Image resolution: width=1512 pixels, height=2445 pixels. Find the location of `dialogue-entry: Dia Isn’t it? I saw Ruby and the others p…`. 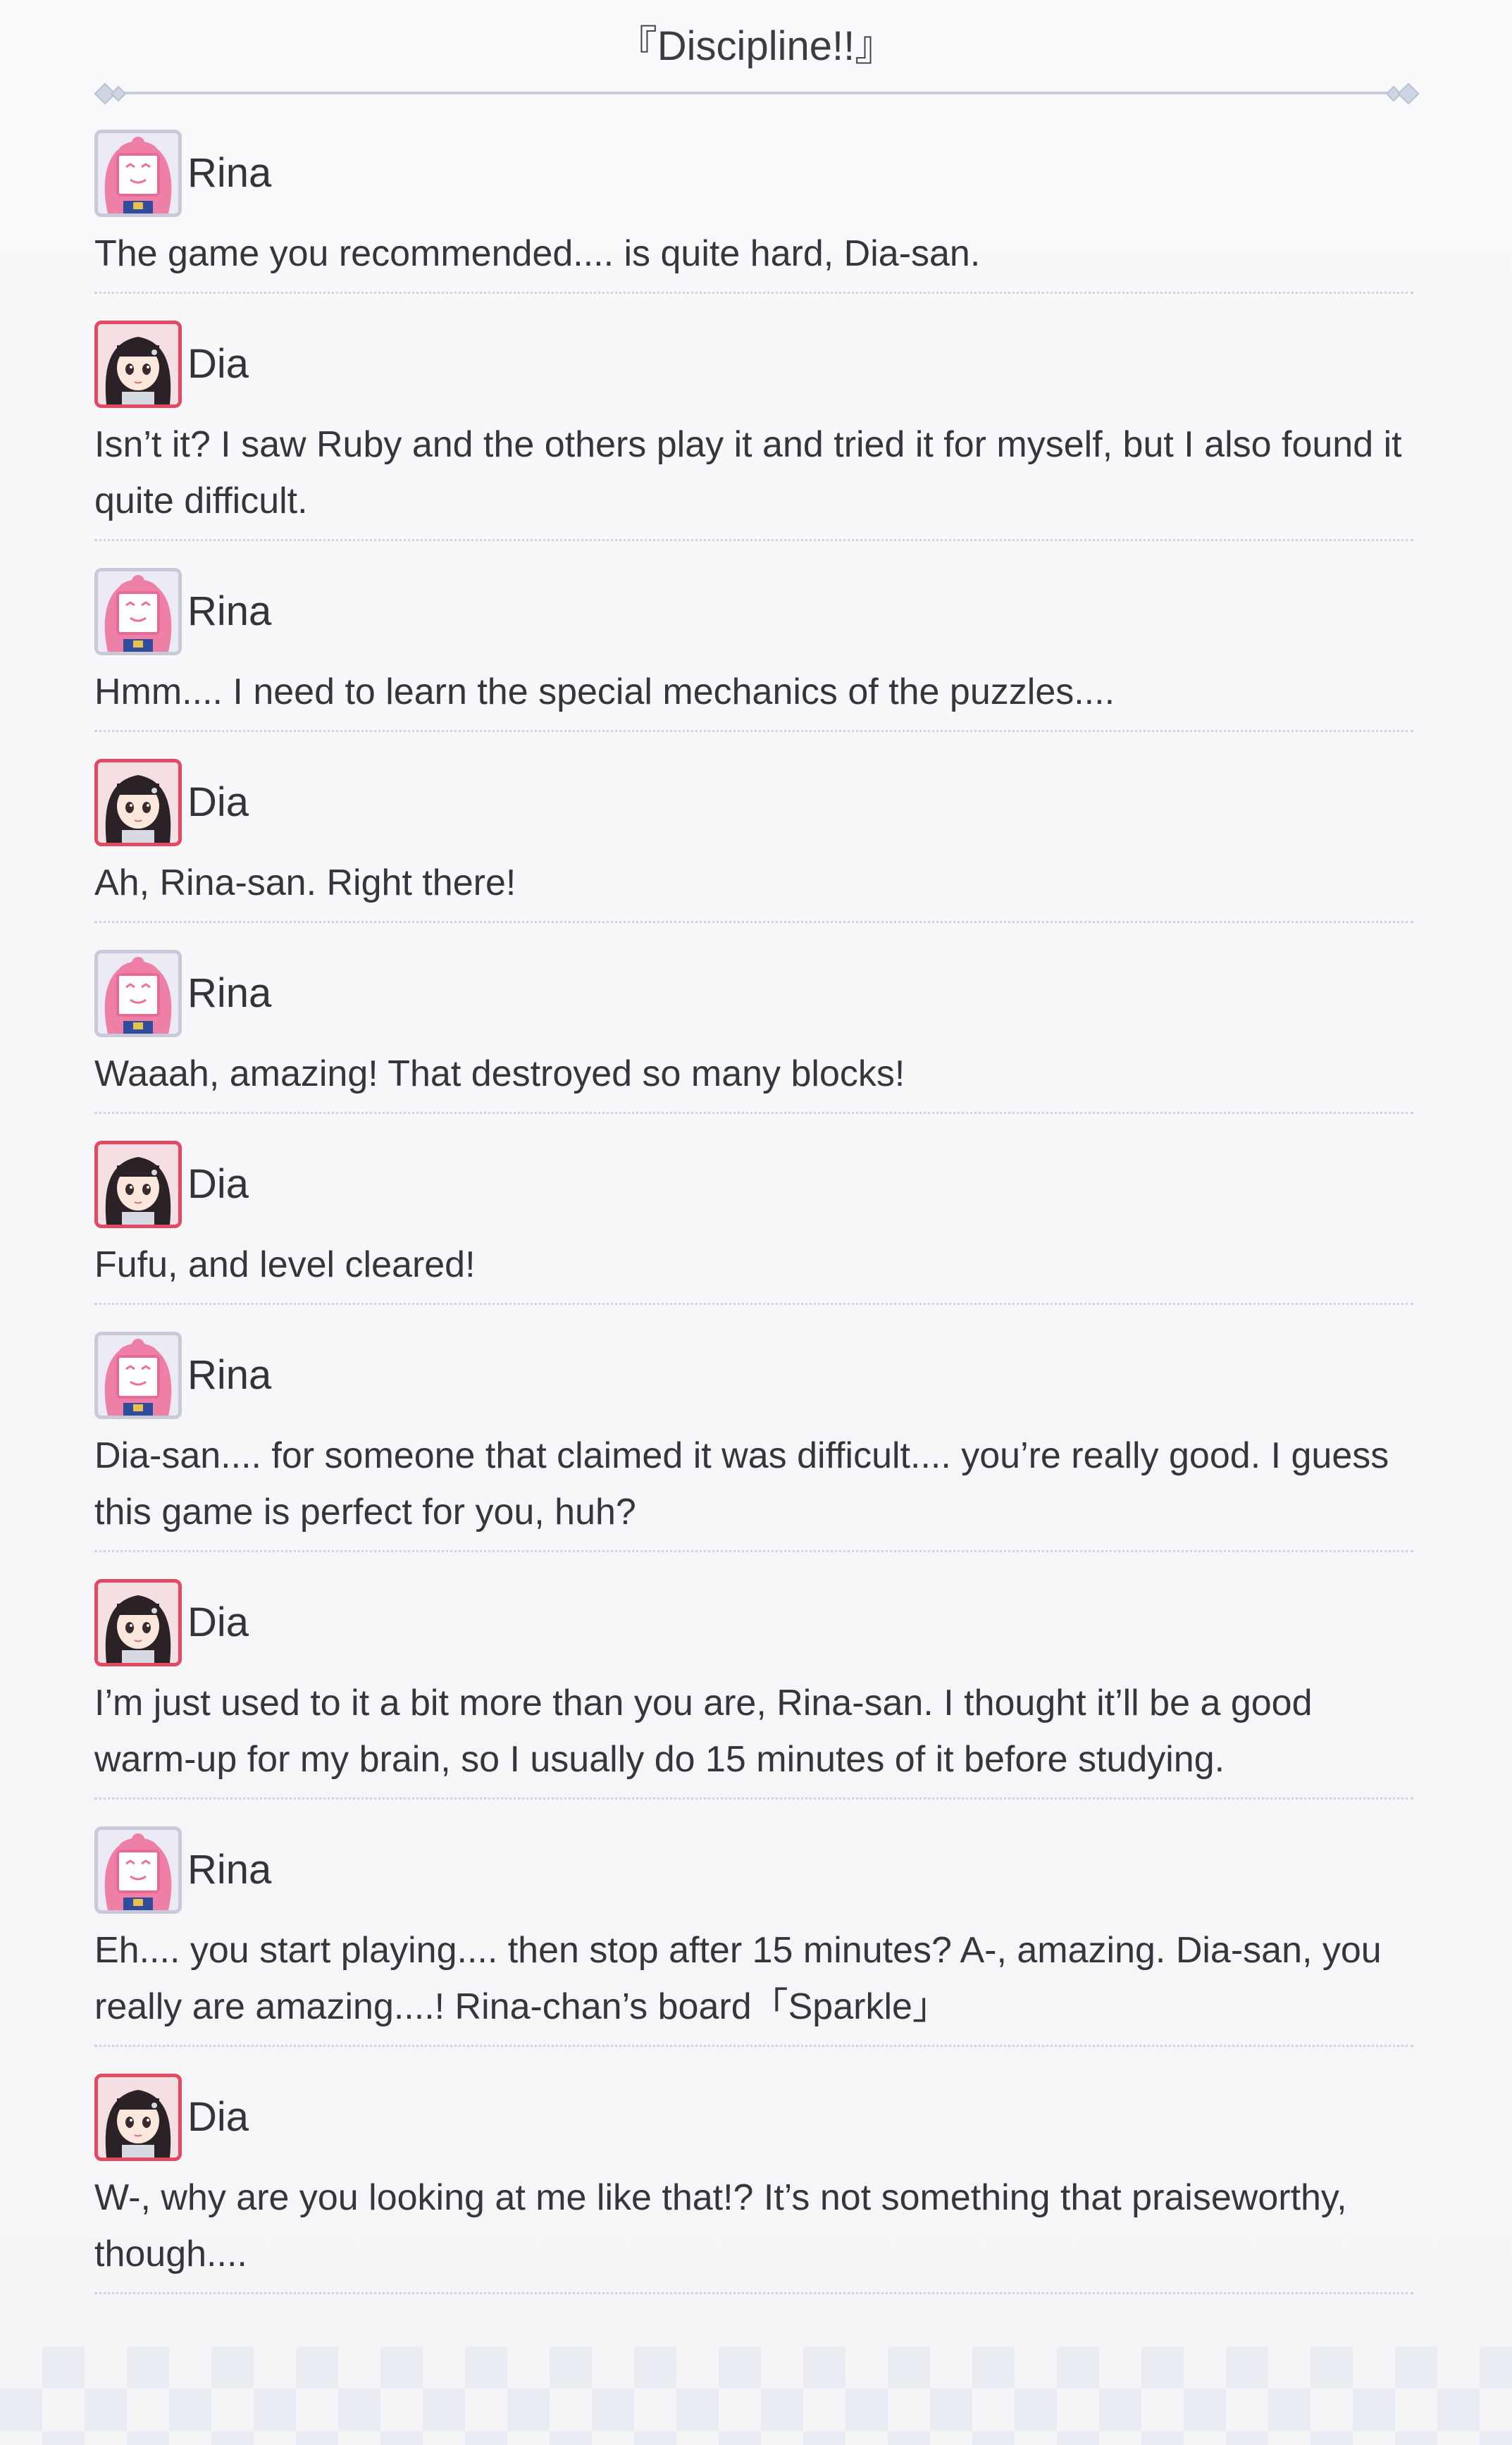

dialogue-entry: Dia Isn’t it? I saw Ruby and the others p… is located at coordinates (753, 428).